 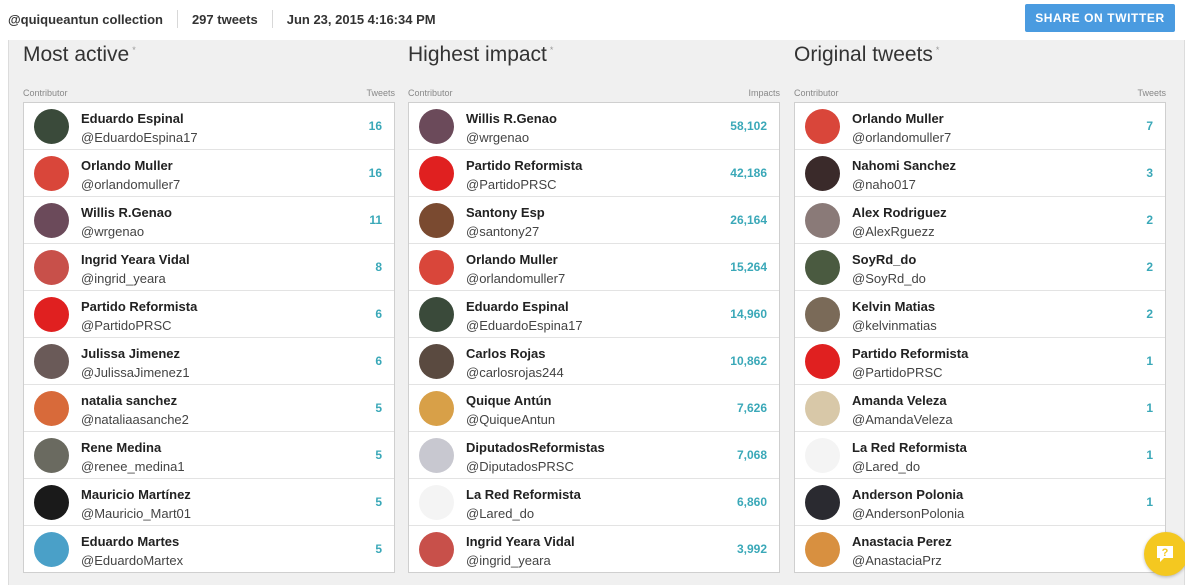 What do you see at coordinates (209, 173) in the screenshot?
I see `contributor-row: Orlando Muller @orlandomuller7 16` at bounding box center [209, 173].